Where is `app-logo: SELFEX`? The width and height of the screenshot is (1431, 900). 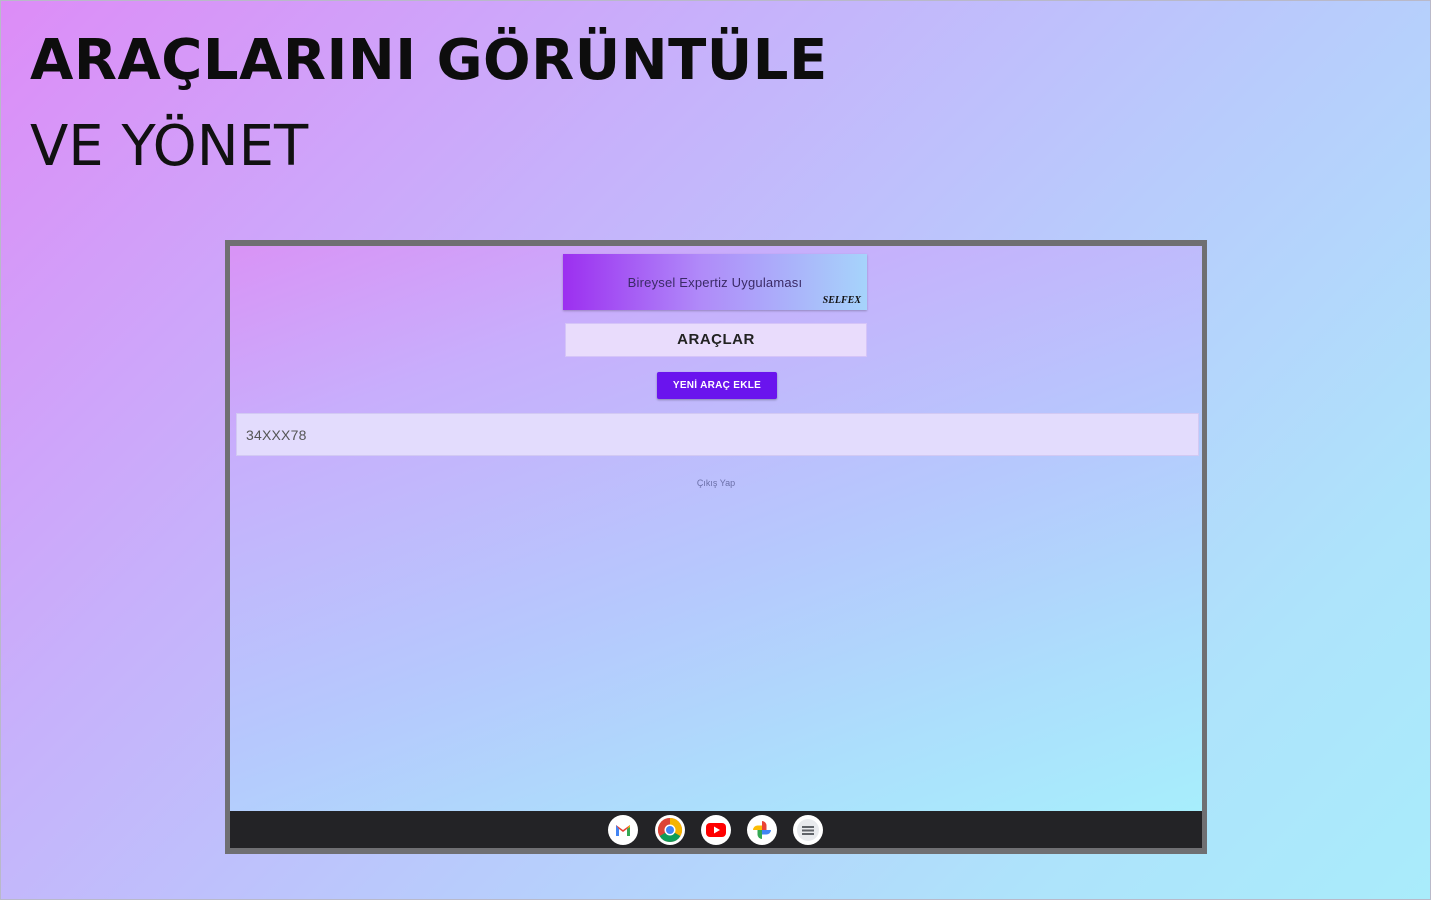 app-logo: SELFEX is located at coordinates (841, 300).